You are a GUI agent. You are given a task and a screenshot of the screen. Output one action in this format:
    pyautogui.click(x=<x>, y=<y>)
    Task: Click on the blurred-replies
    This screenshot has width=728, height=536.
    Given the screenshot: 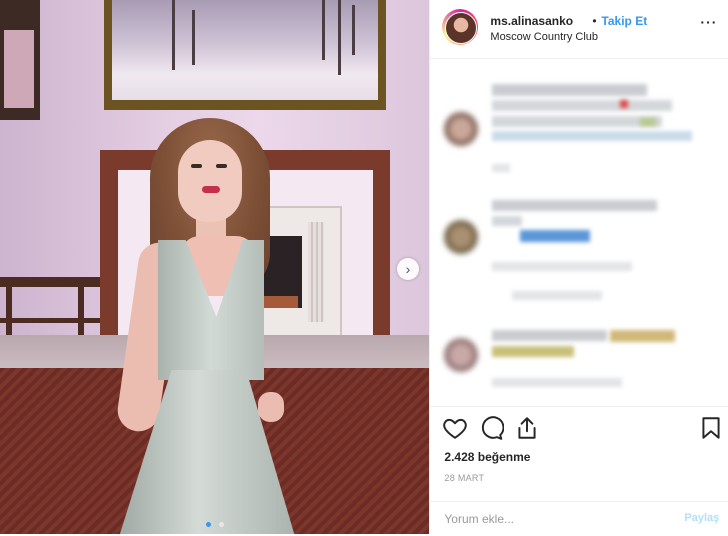 What is the action you would take?
    pyautogui.click(x=557, y=295)
    